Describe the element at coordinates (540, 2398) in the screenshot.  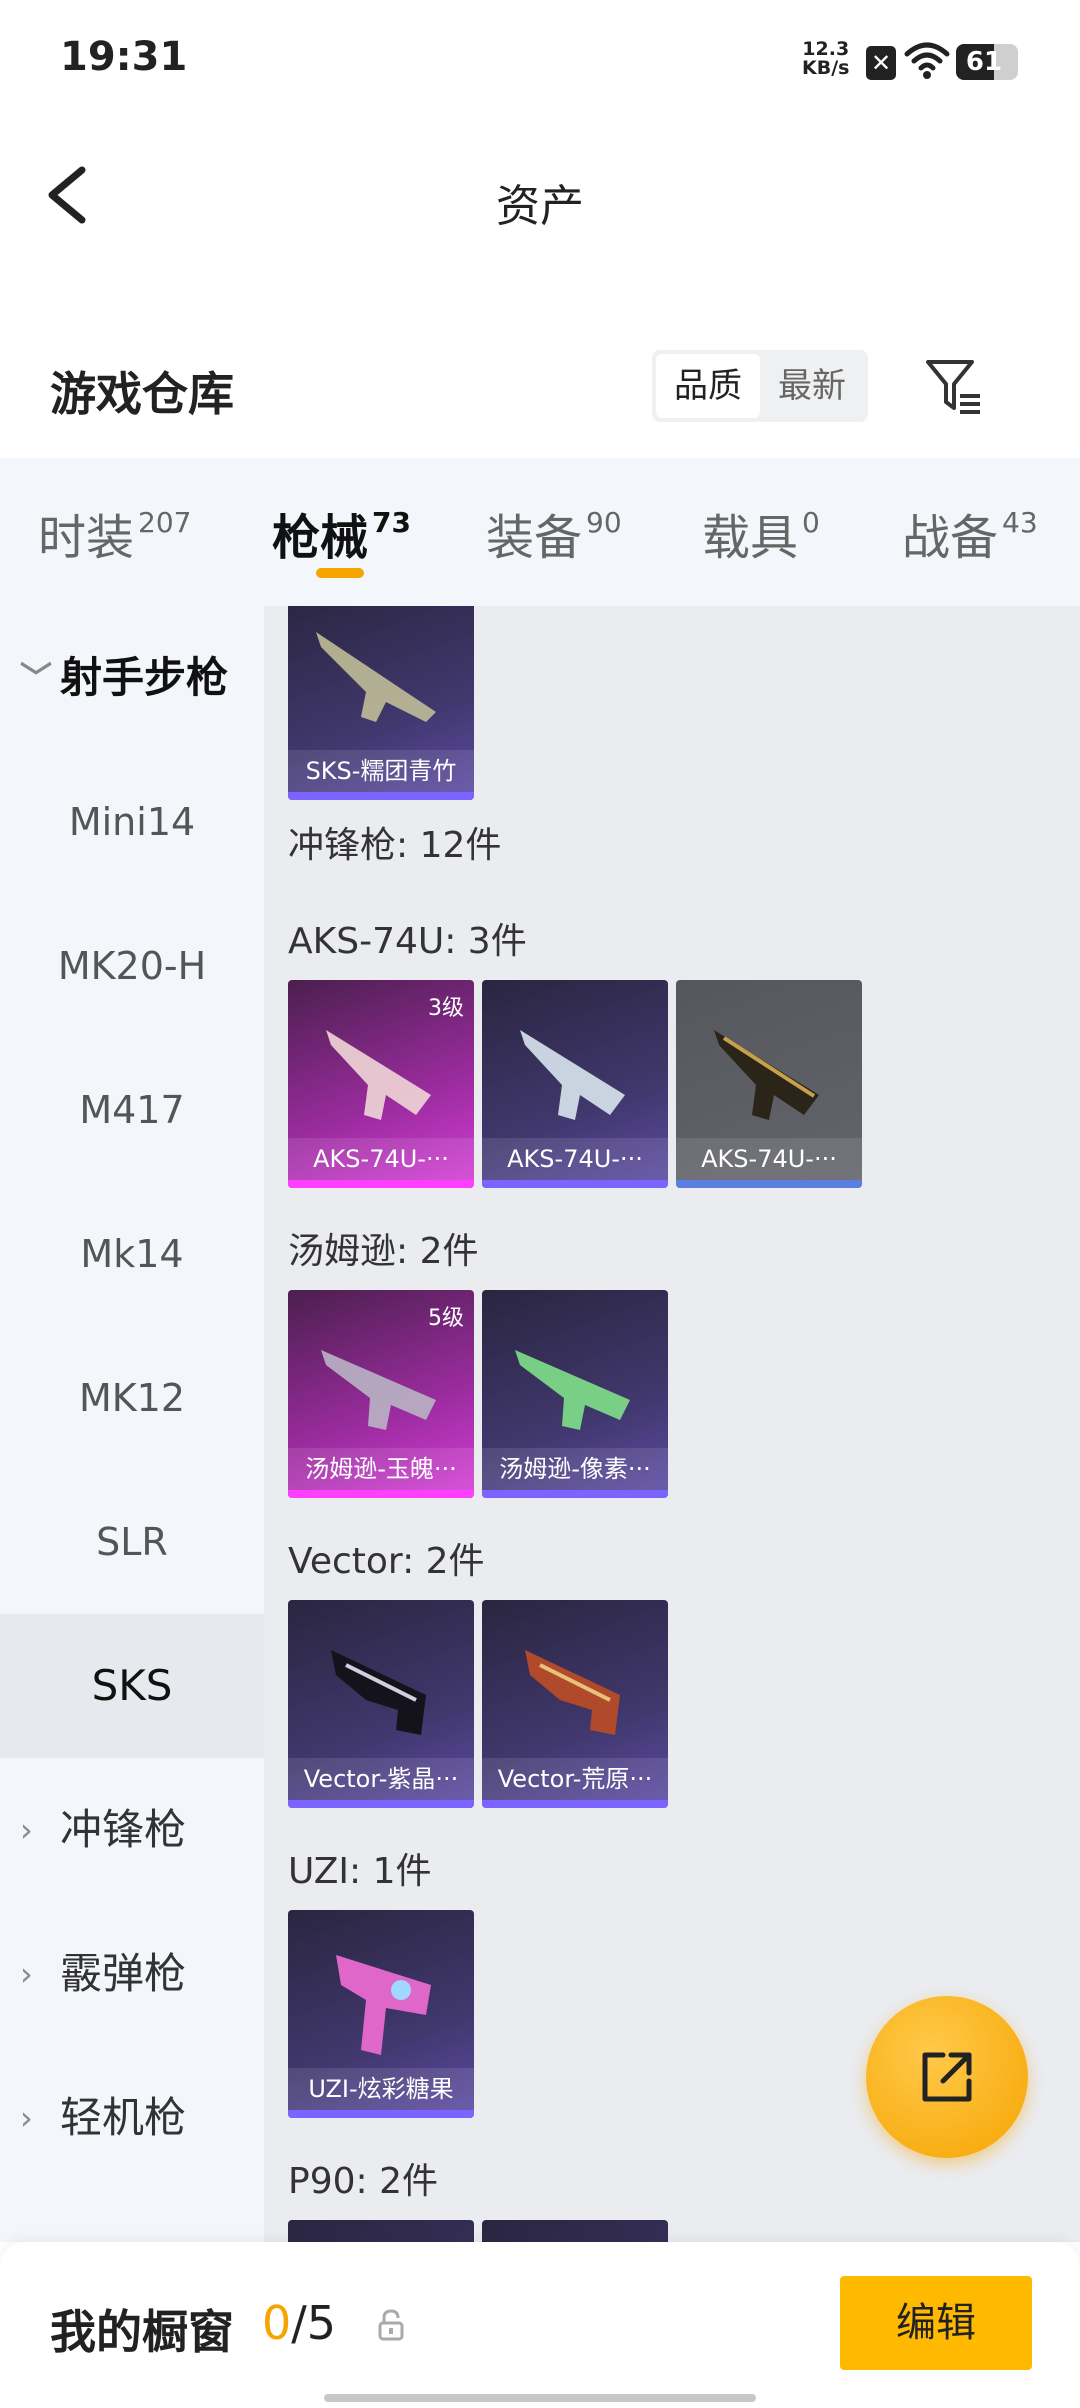
I see `home-indicator` at that location.